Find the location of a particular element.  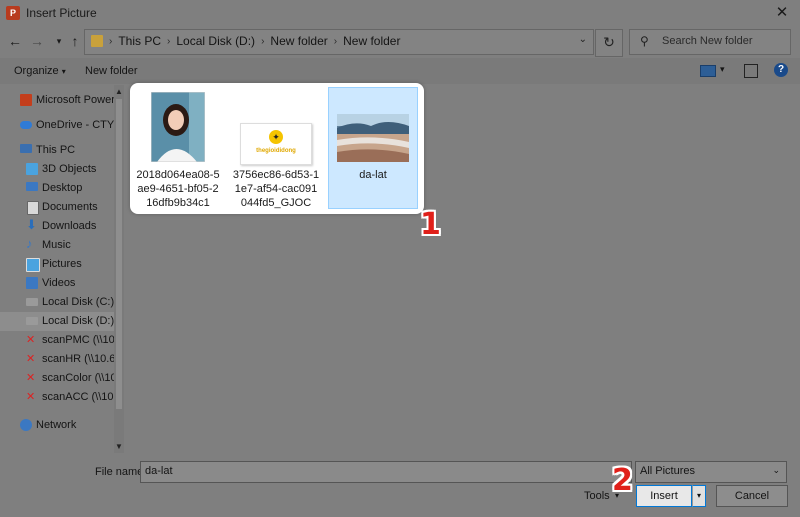

sidebar-item-local-disk-c: Local Disk (C:) is located at coordinates (59, 302).